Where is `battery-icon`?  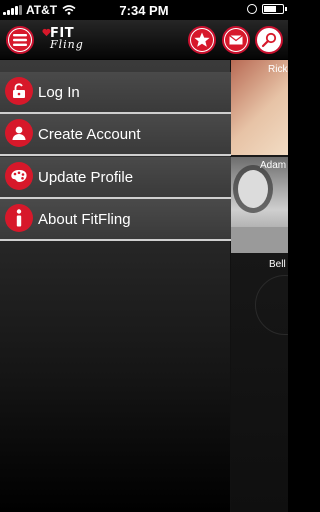
battery-icon is located at coordinates (274, 9).